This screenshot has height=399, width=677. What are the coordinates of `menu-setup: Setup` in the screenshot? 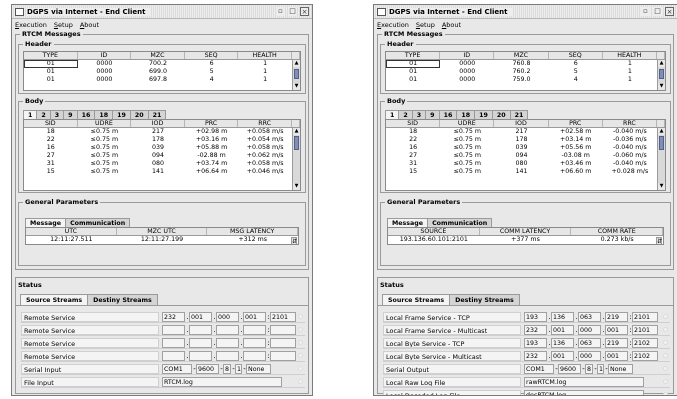 It's located at (425, 25).